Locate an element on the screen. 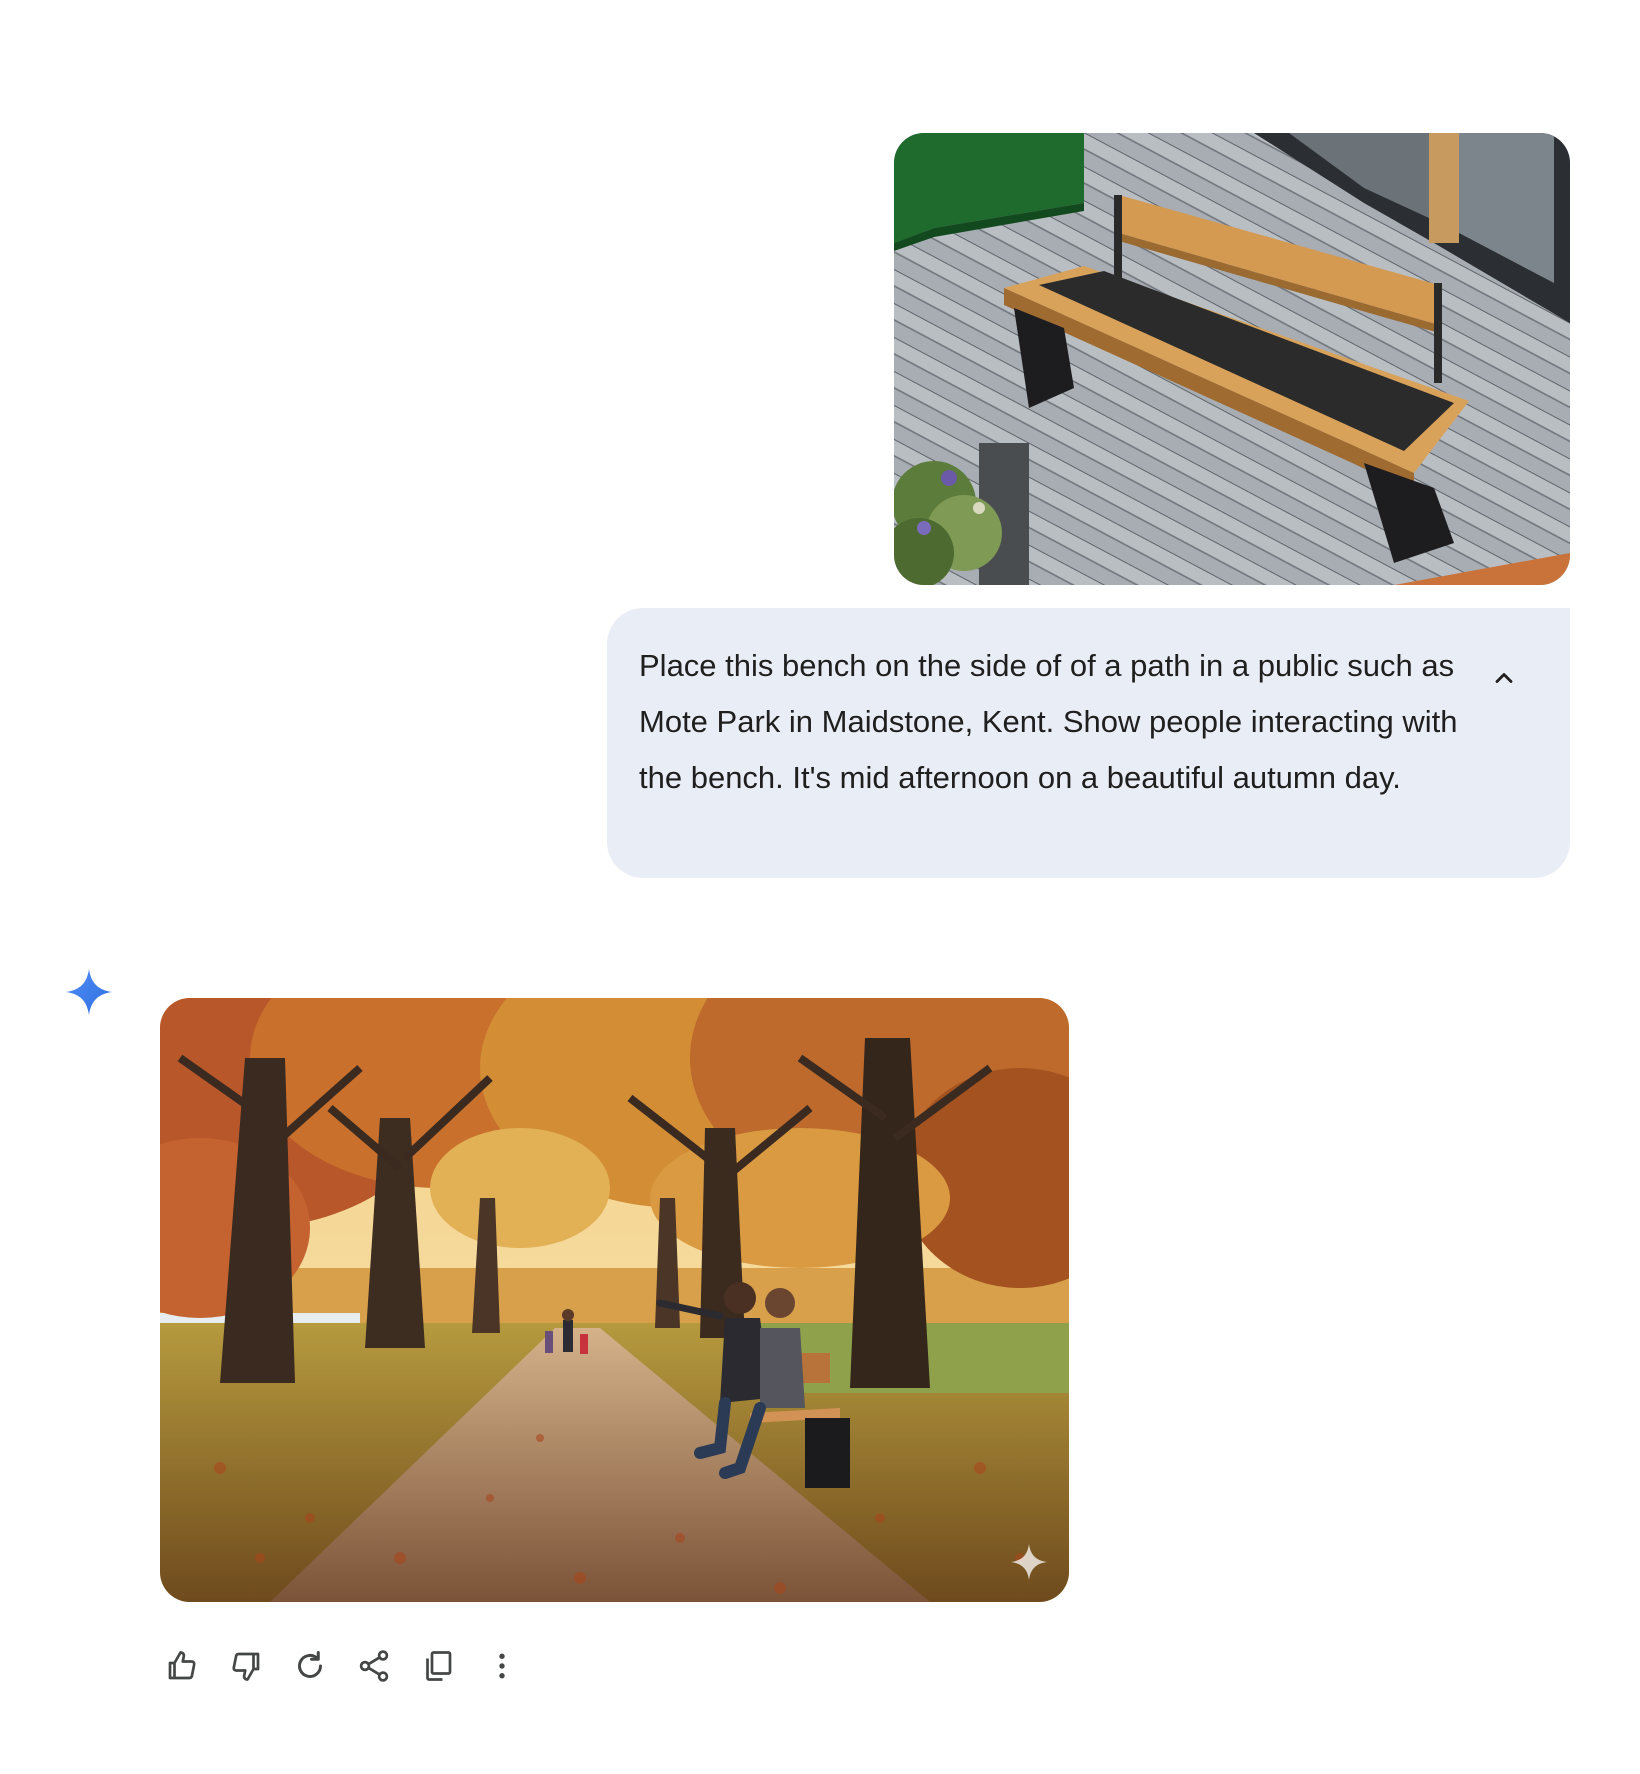  bad-response-button is located at coordinates (246, 1666).